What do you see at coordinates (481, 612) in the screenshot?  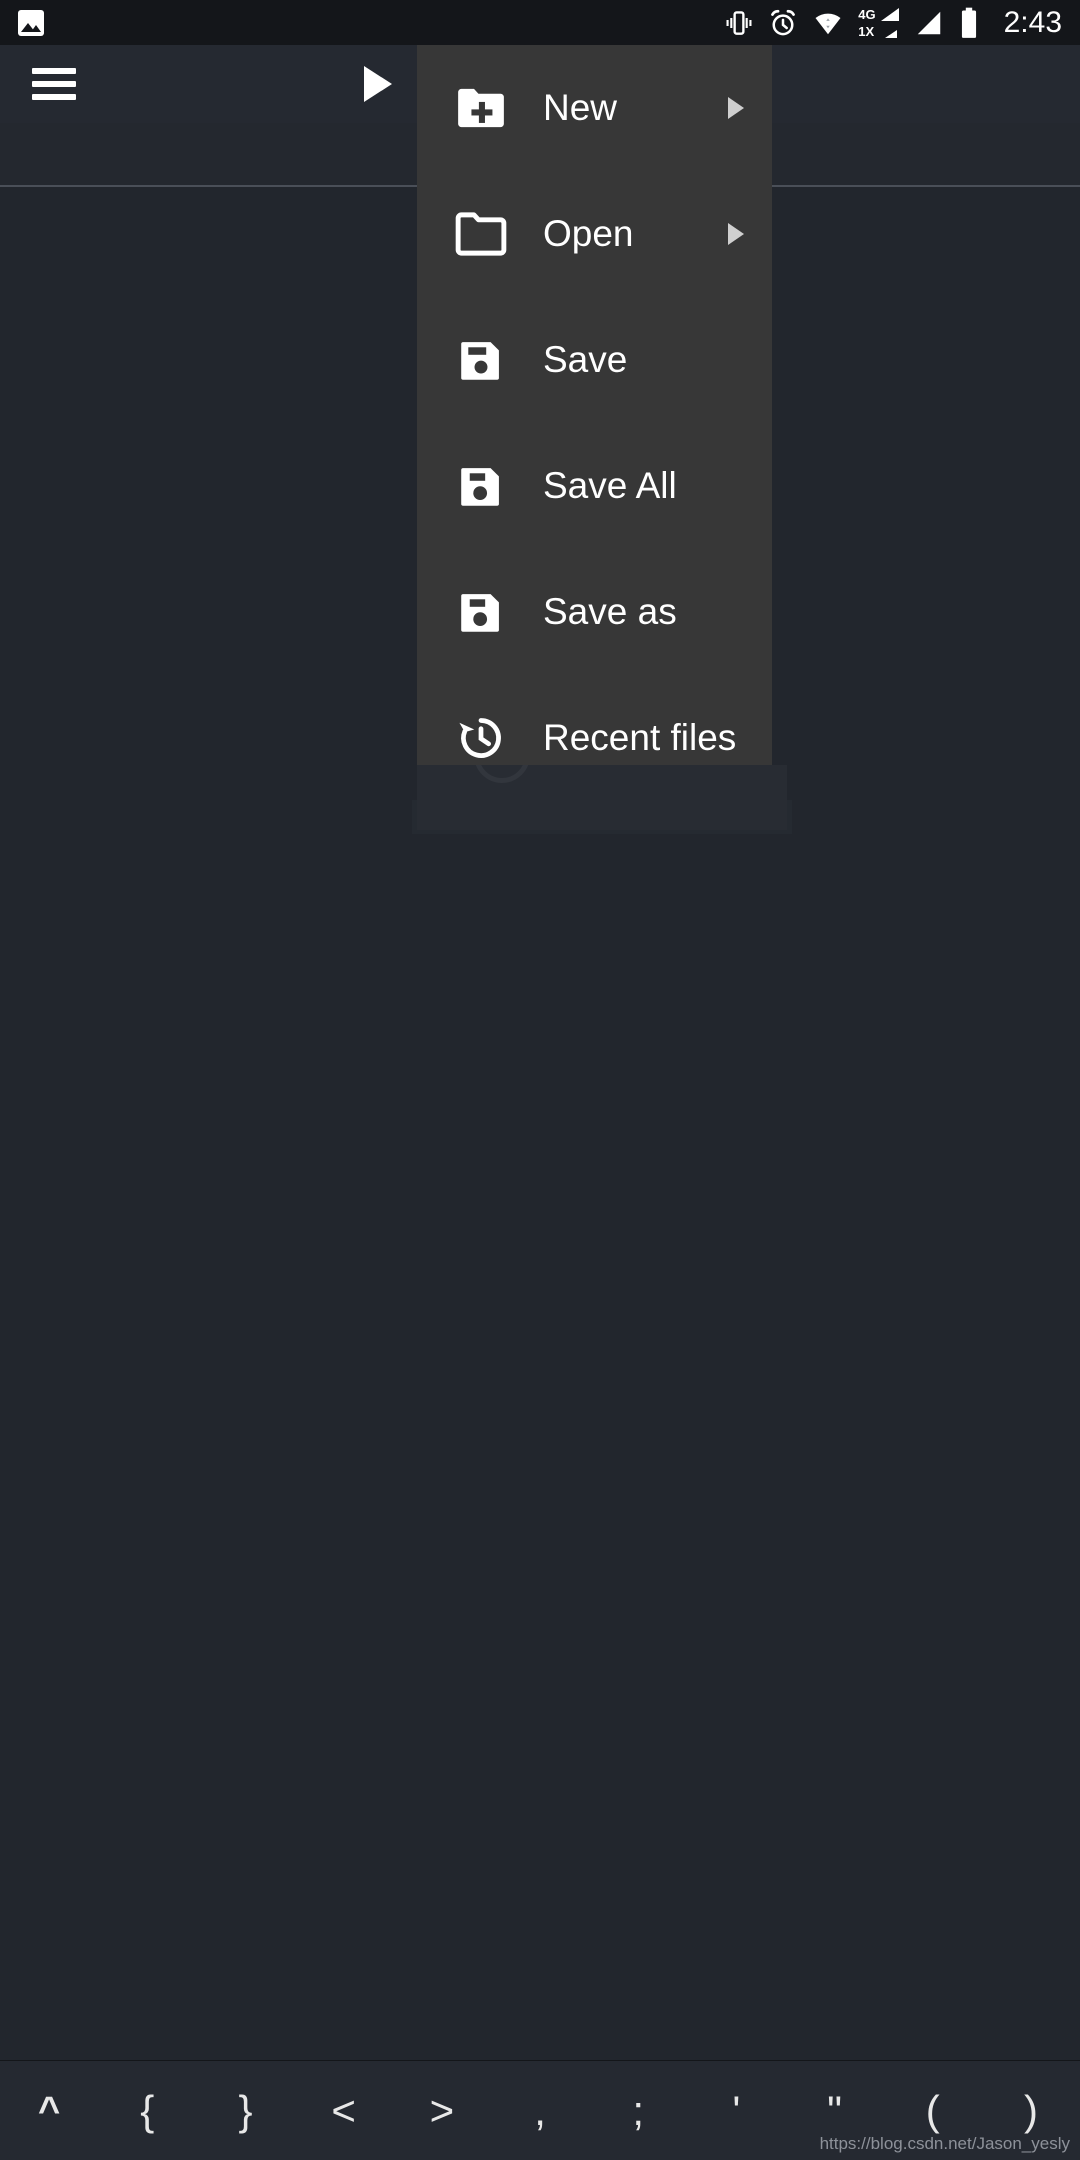 I see `save-as-icon` at bounding box center [481, 612].